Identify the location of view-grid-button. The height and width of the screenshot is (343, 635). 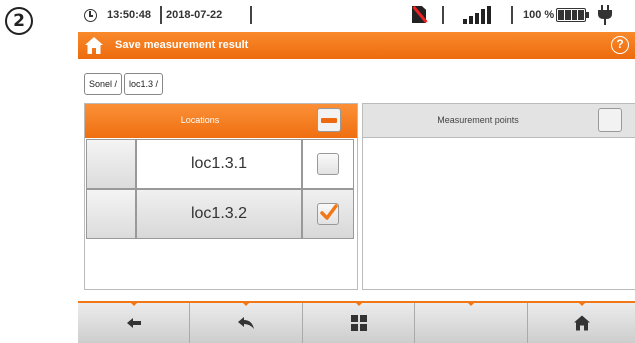
(359, 322).